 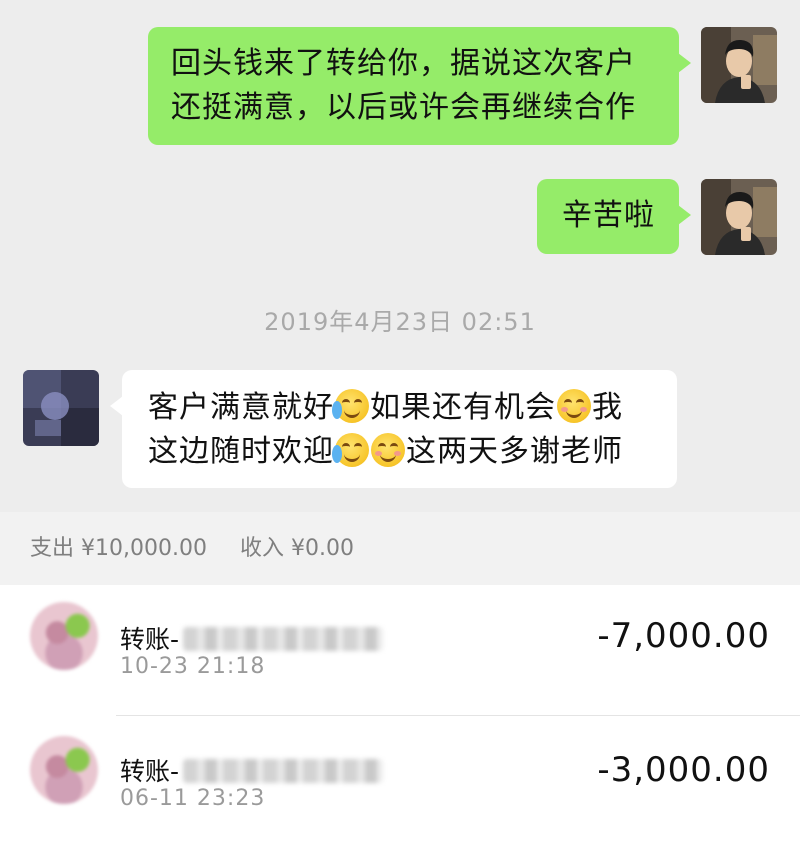 I want to click on contact-avatar, so click(x=61, y=408).